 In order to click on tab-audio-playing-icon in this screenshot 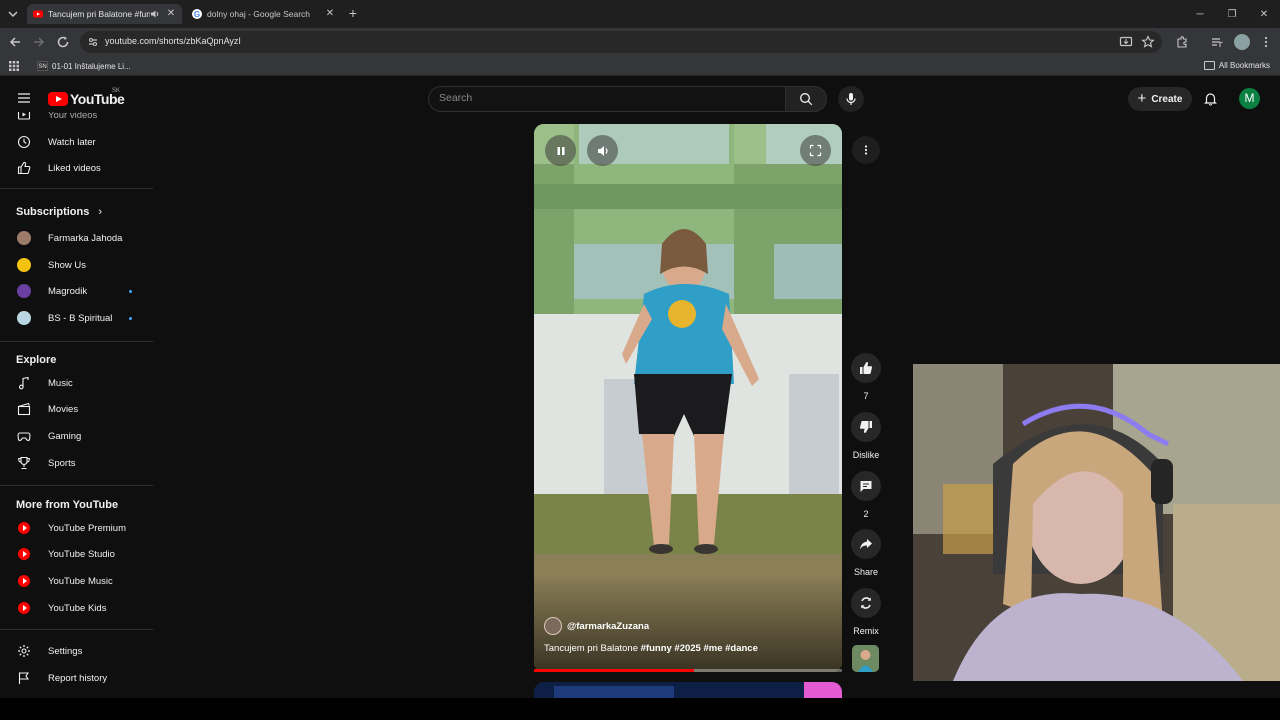, I will do `click(155, 14)`.